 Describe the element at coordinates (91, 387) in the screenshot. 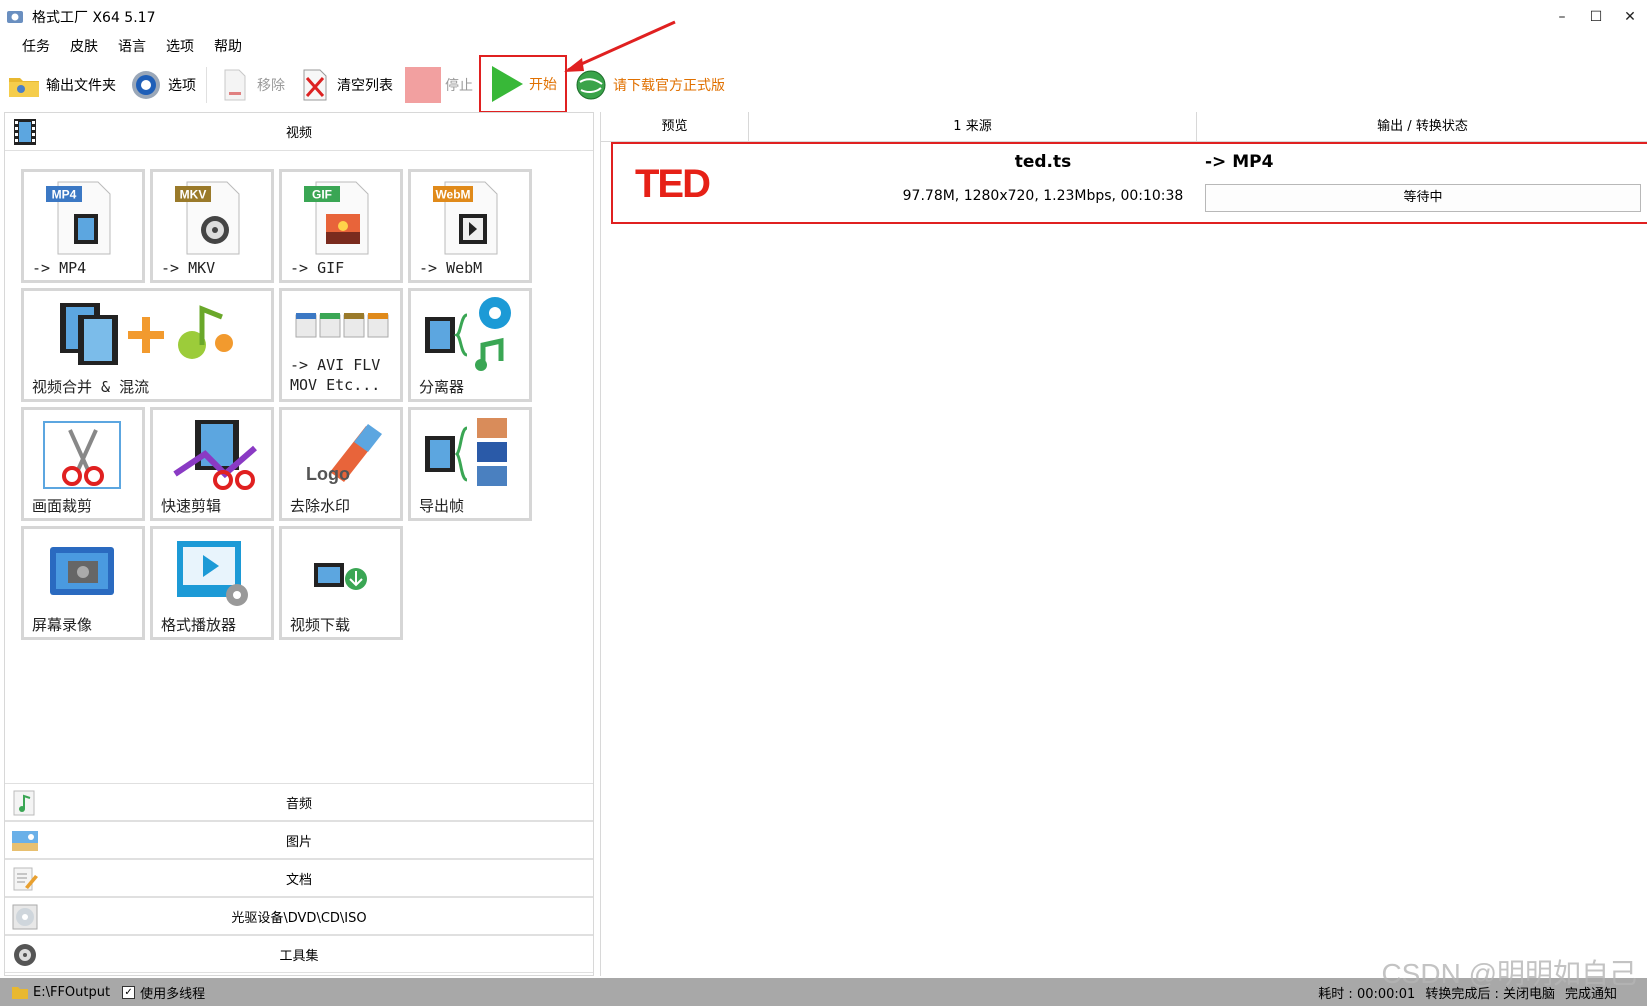

I see `tile-video-merge-mux-label: 视频合并 & 混流` at that location.